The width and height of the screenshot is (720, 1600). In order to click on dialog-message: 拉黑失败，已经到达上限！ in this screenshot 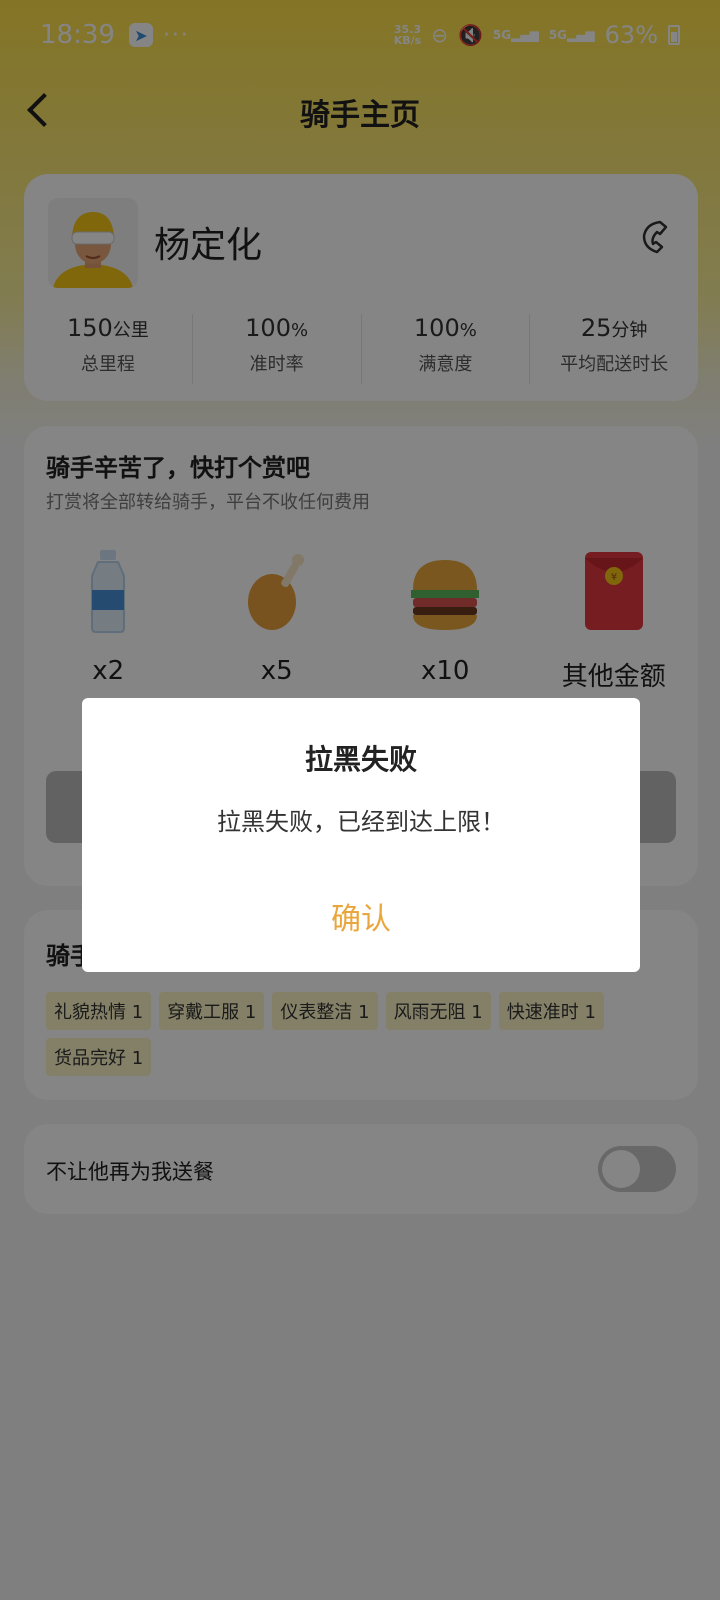, I will do `click(361, 822)`.